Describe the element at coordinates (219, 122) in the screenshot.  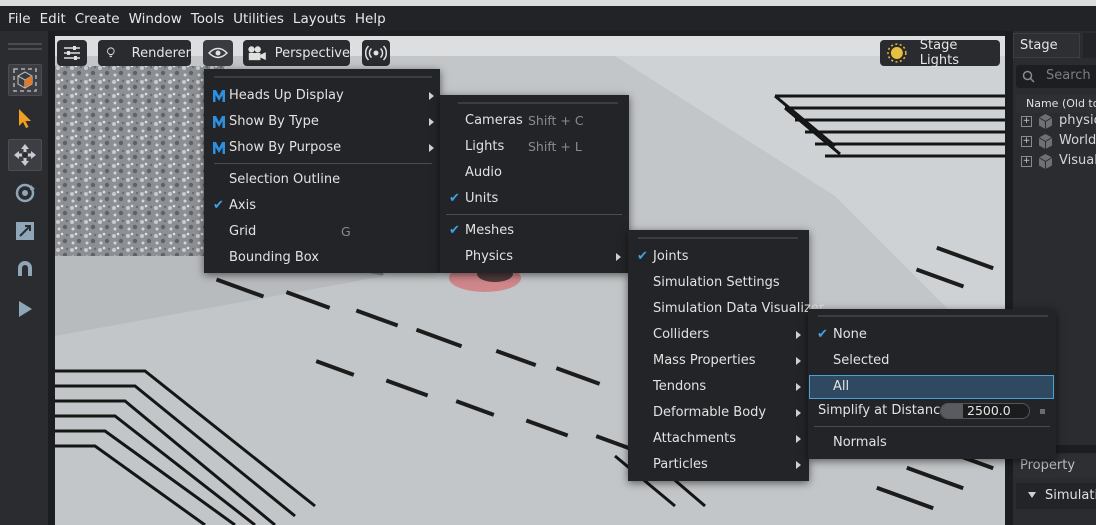
I see `m-logo-icon` at that location.